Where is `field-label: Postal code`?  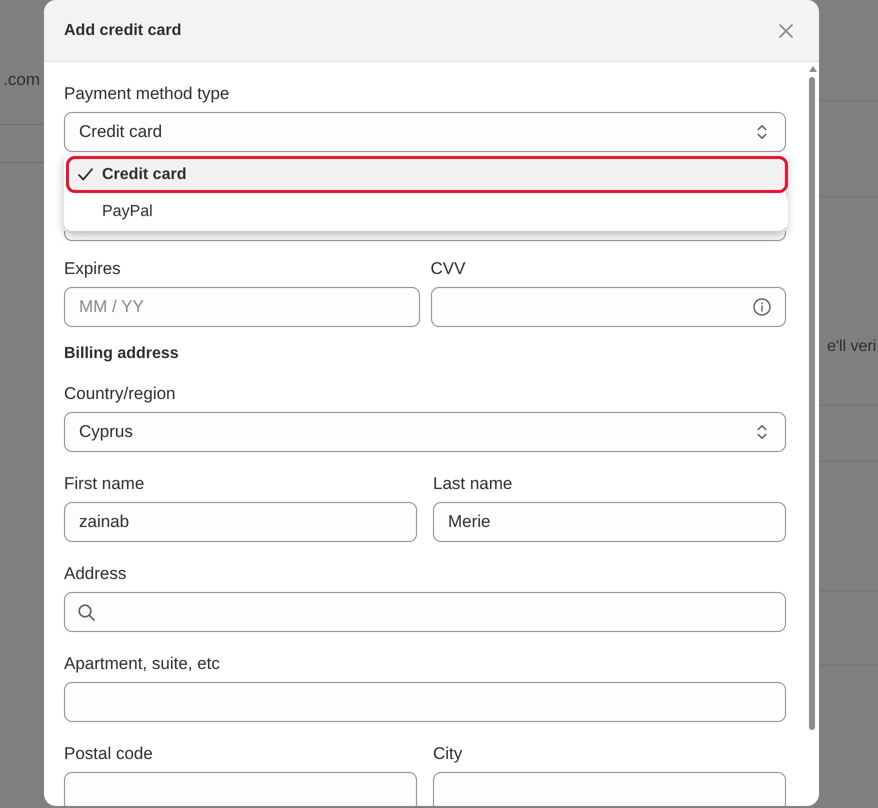
field-label: Postal code is located at coordinates (109, 754).